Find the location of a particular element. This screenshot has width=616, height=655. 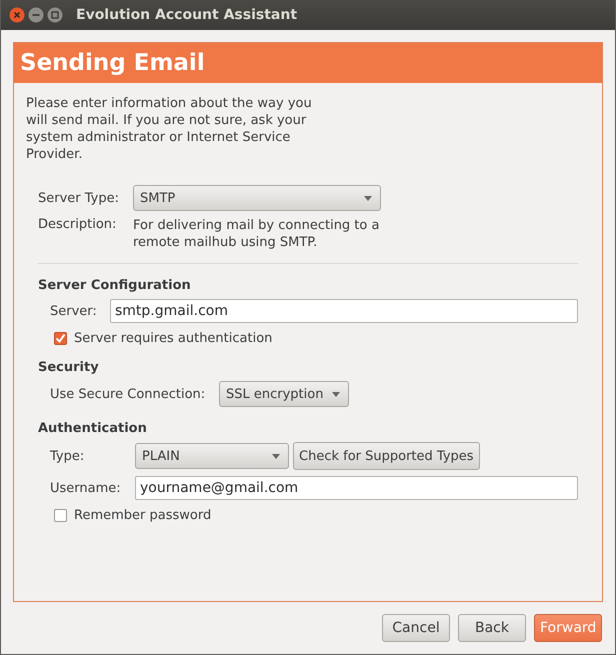

remember-checkbox-row: Remember password is located at coordinates (316, 515).